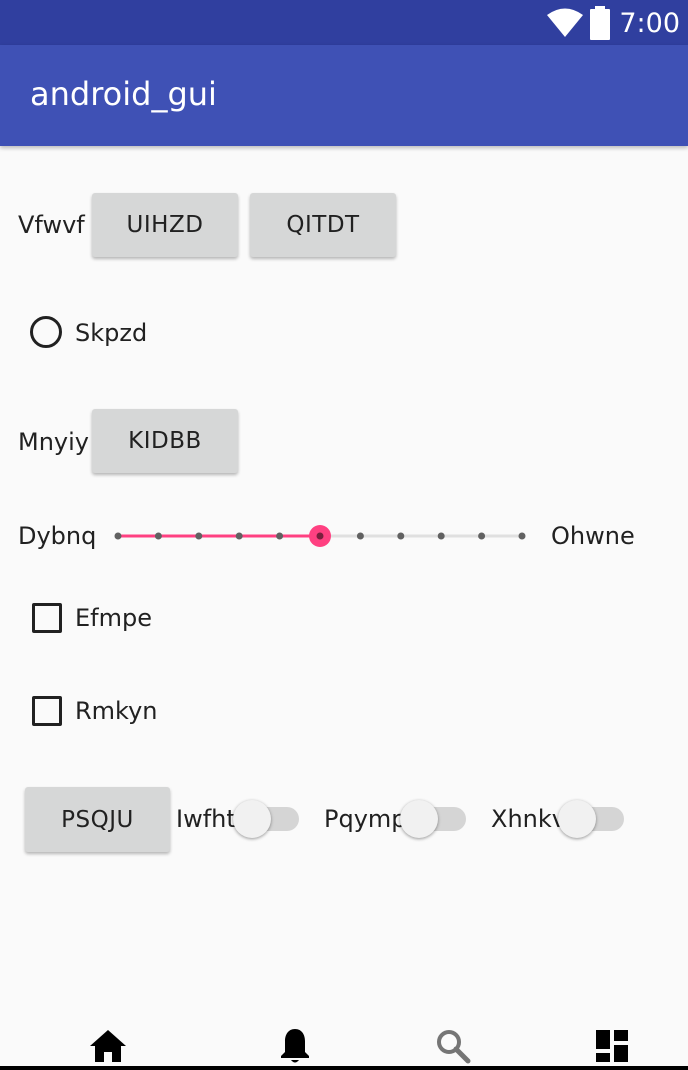  Describe the element at coordinates (46, 332) in the screenshot. I see `radio-button-circle` at that location.